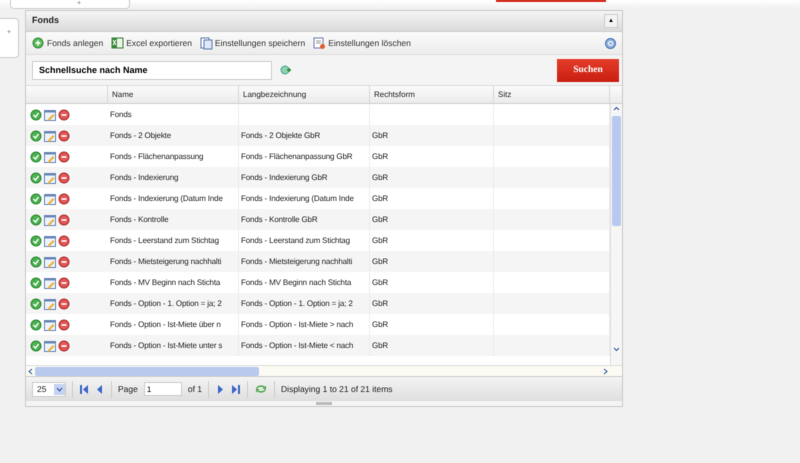 Image resolution: width=800 pixels, height=463 pixels. I want to click on page-size-select: 25, so click(49, 389).